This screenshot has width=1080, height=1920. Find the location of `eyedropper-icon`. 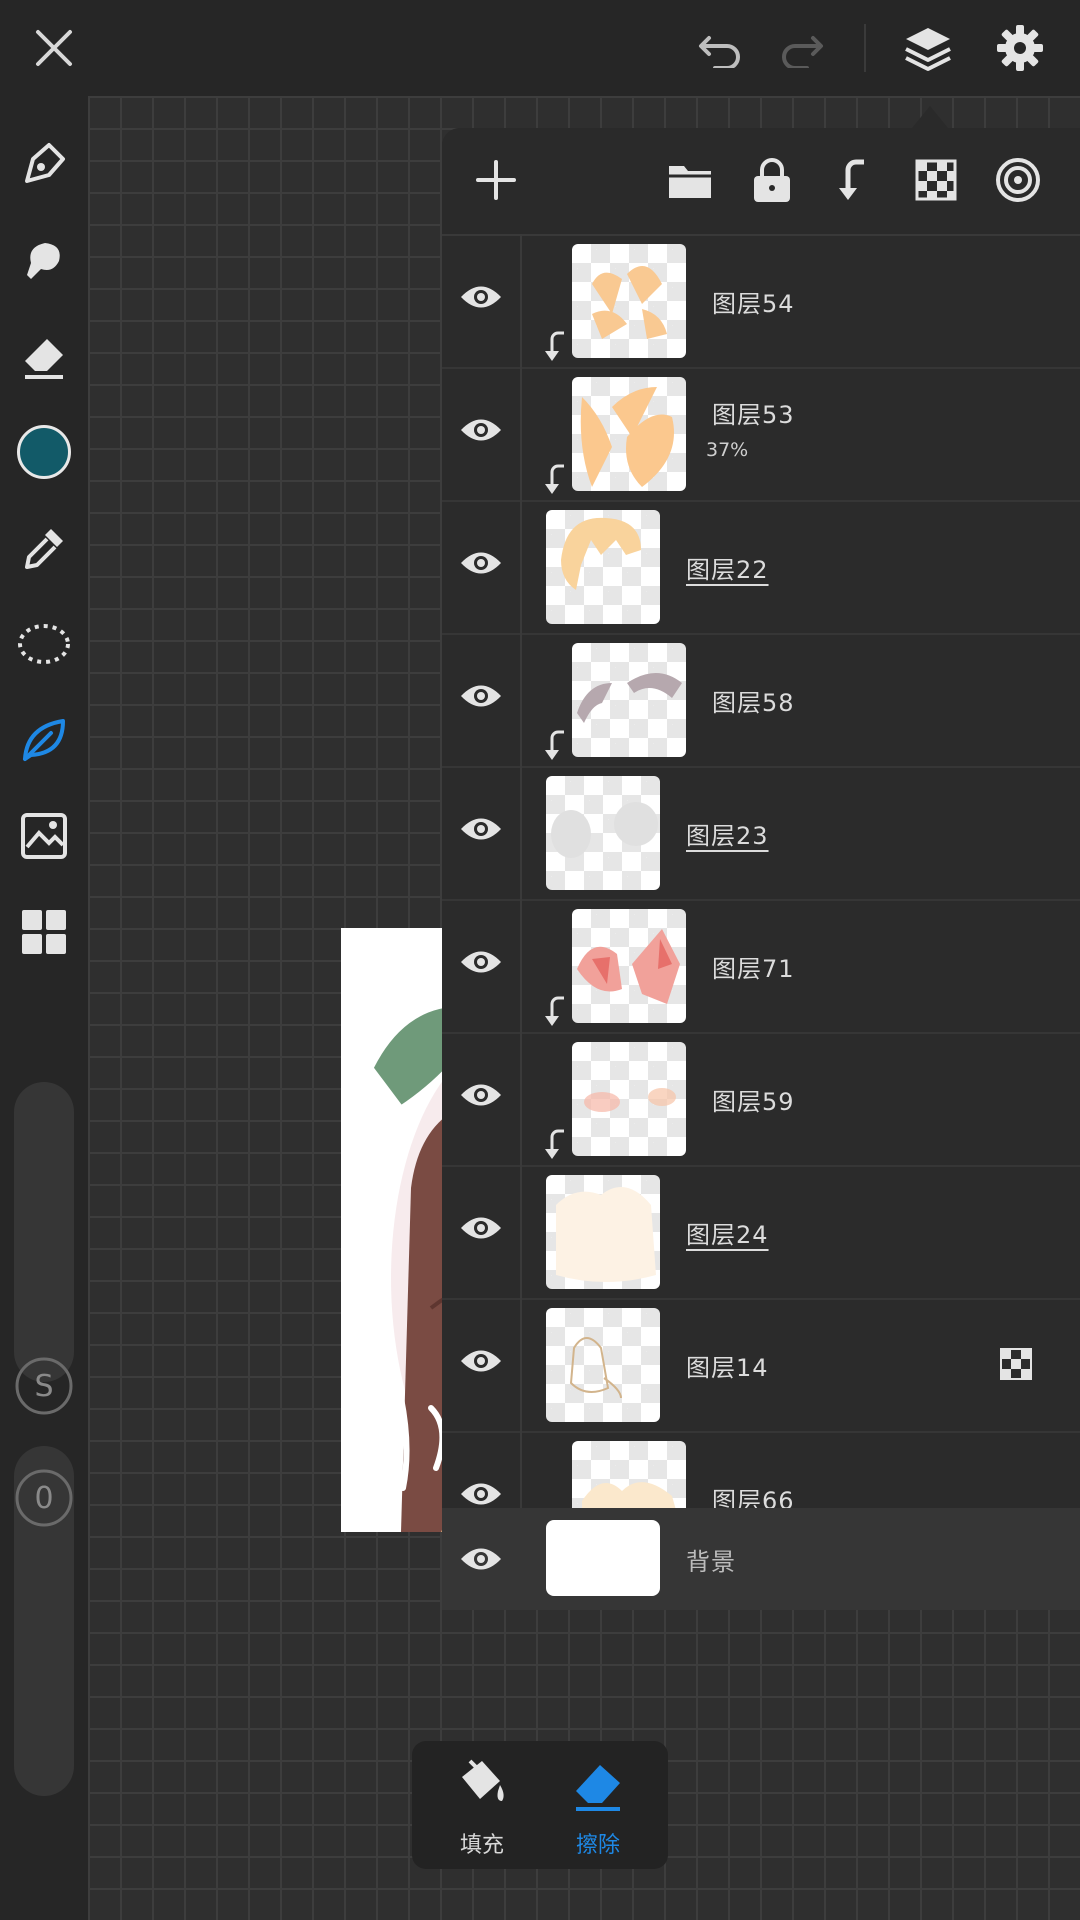

eyedropper-icon is located at coordinates (44, 548).